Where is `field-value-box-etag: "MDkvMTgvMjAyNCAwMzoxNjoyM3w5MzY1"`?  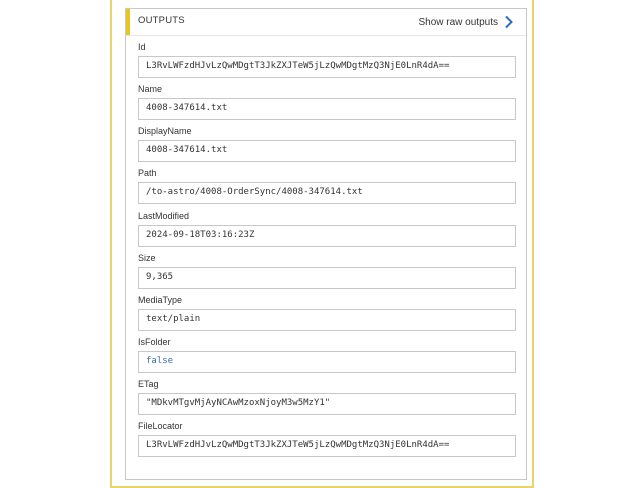
field-value-box-etag: "MDkvMTgvMjAyNCAwMzoxNjoyM3w5MzY1" is located at coordinates (327, 404).